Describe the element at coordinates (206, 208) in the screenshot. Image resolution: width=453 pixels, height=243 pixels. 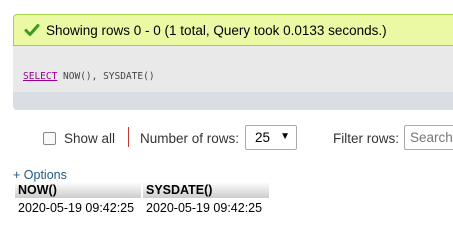
I see `cell-sysdate: 2020-05-19 09:42:25` at that location.